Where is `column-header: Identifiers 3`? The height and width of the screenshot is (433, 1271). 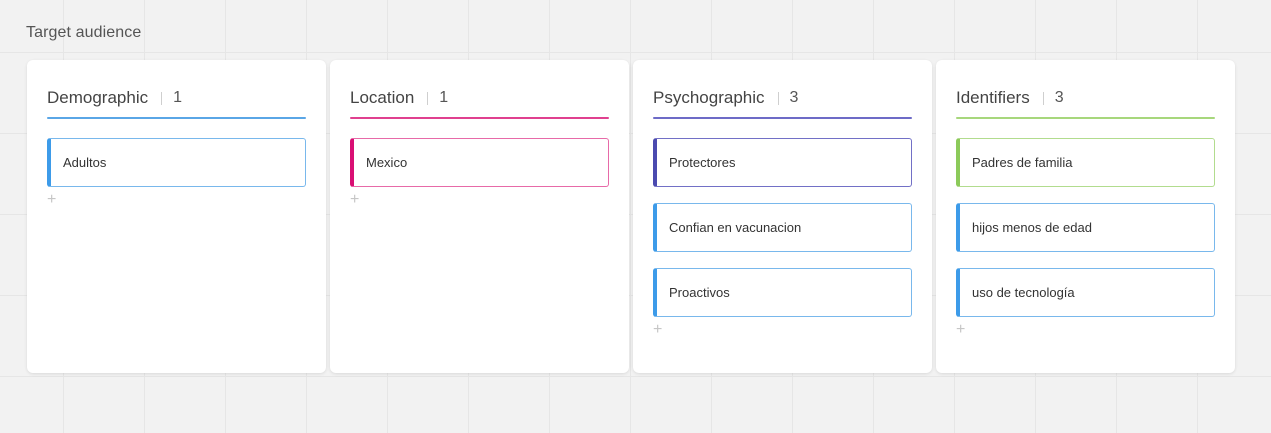
column-header: Identifiers 3 is located at coordinates (1085, 98).